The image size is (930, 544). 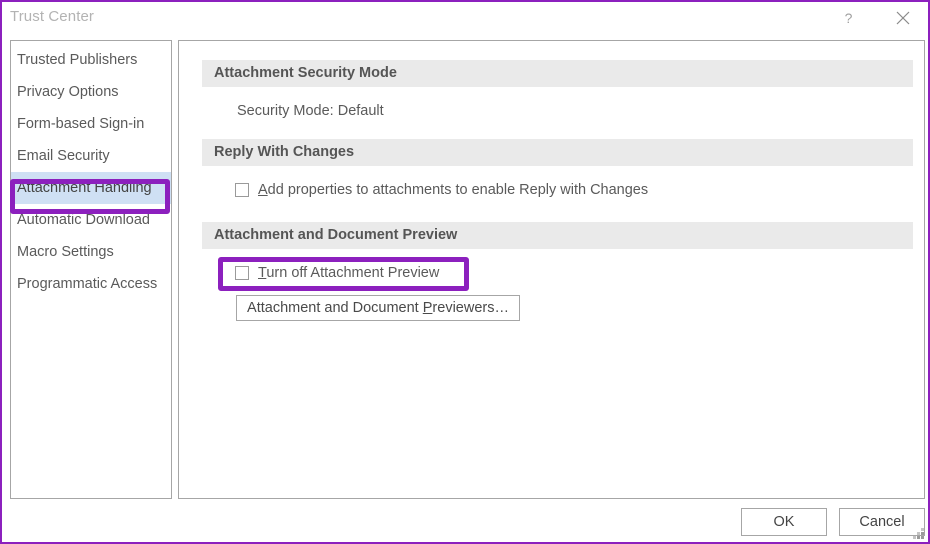 What do you see at coordinates (91, 156) in the screenshot?
I see `sidebar-item-email-security: Email Security` at bounding box center [91, 156].